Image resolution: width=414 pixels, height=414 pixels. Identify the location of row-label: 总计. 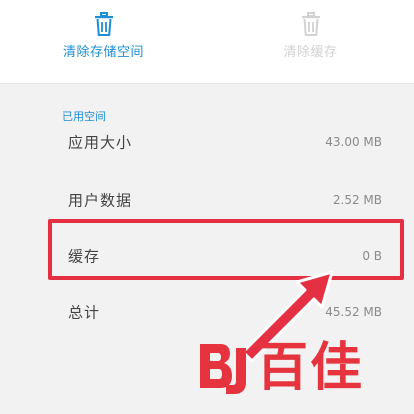
(84, 312).